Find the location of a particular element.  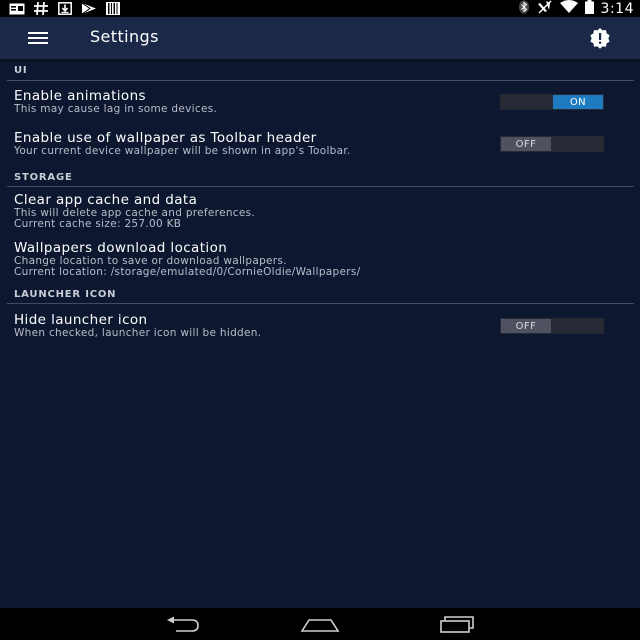

status-bar: 3:14 is located at coordinates (320, 8).